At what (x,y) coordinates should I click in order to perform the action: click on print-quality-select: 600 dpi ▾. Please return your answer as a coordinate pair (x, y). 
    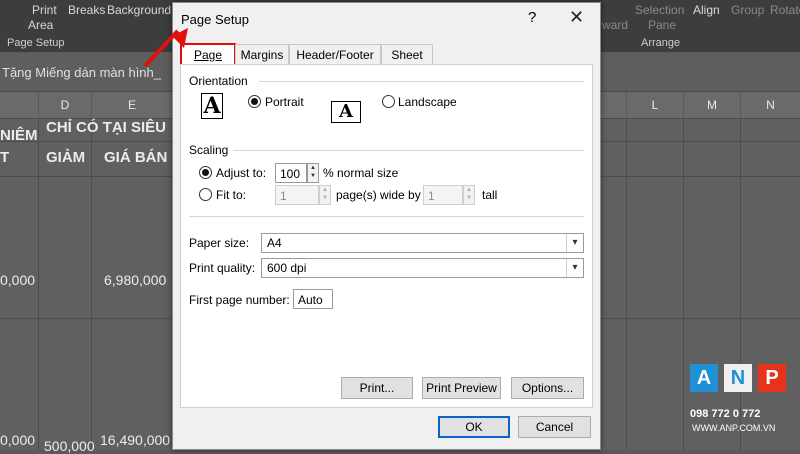
    Looking at the image, I should click on (422, 268).